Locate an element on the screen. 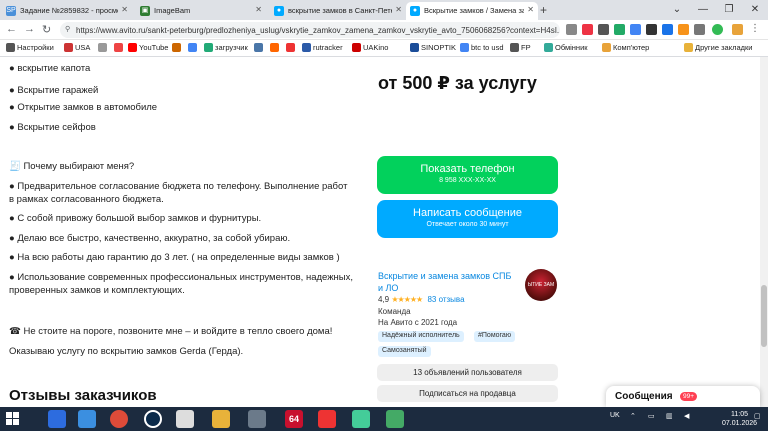 This screenshot has width=768, height=431. notepad-icon is located at coordinates (185, 419).